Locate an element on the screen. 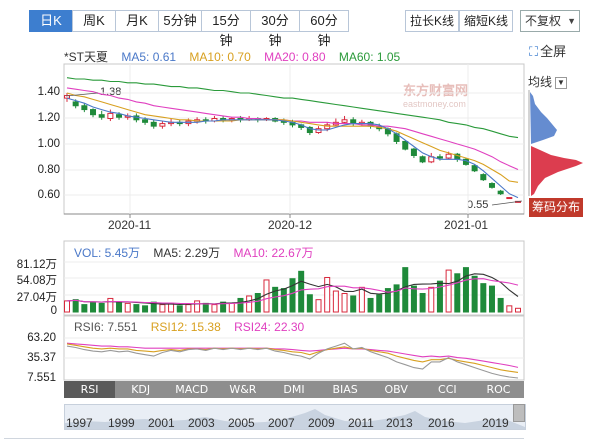  shrink-k-button: 缩短K线 is located at coordinates (486, 21).